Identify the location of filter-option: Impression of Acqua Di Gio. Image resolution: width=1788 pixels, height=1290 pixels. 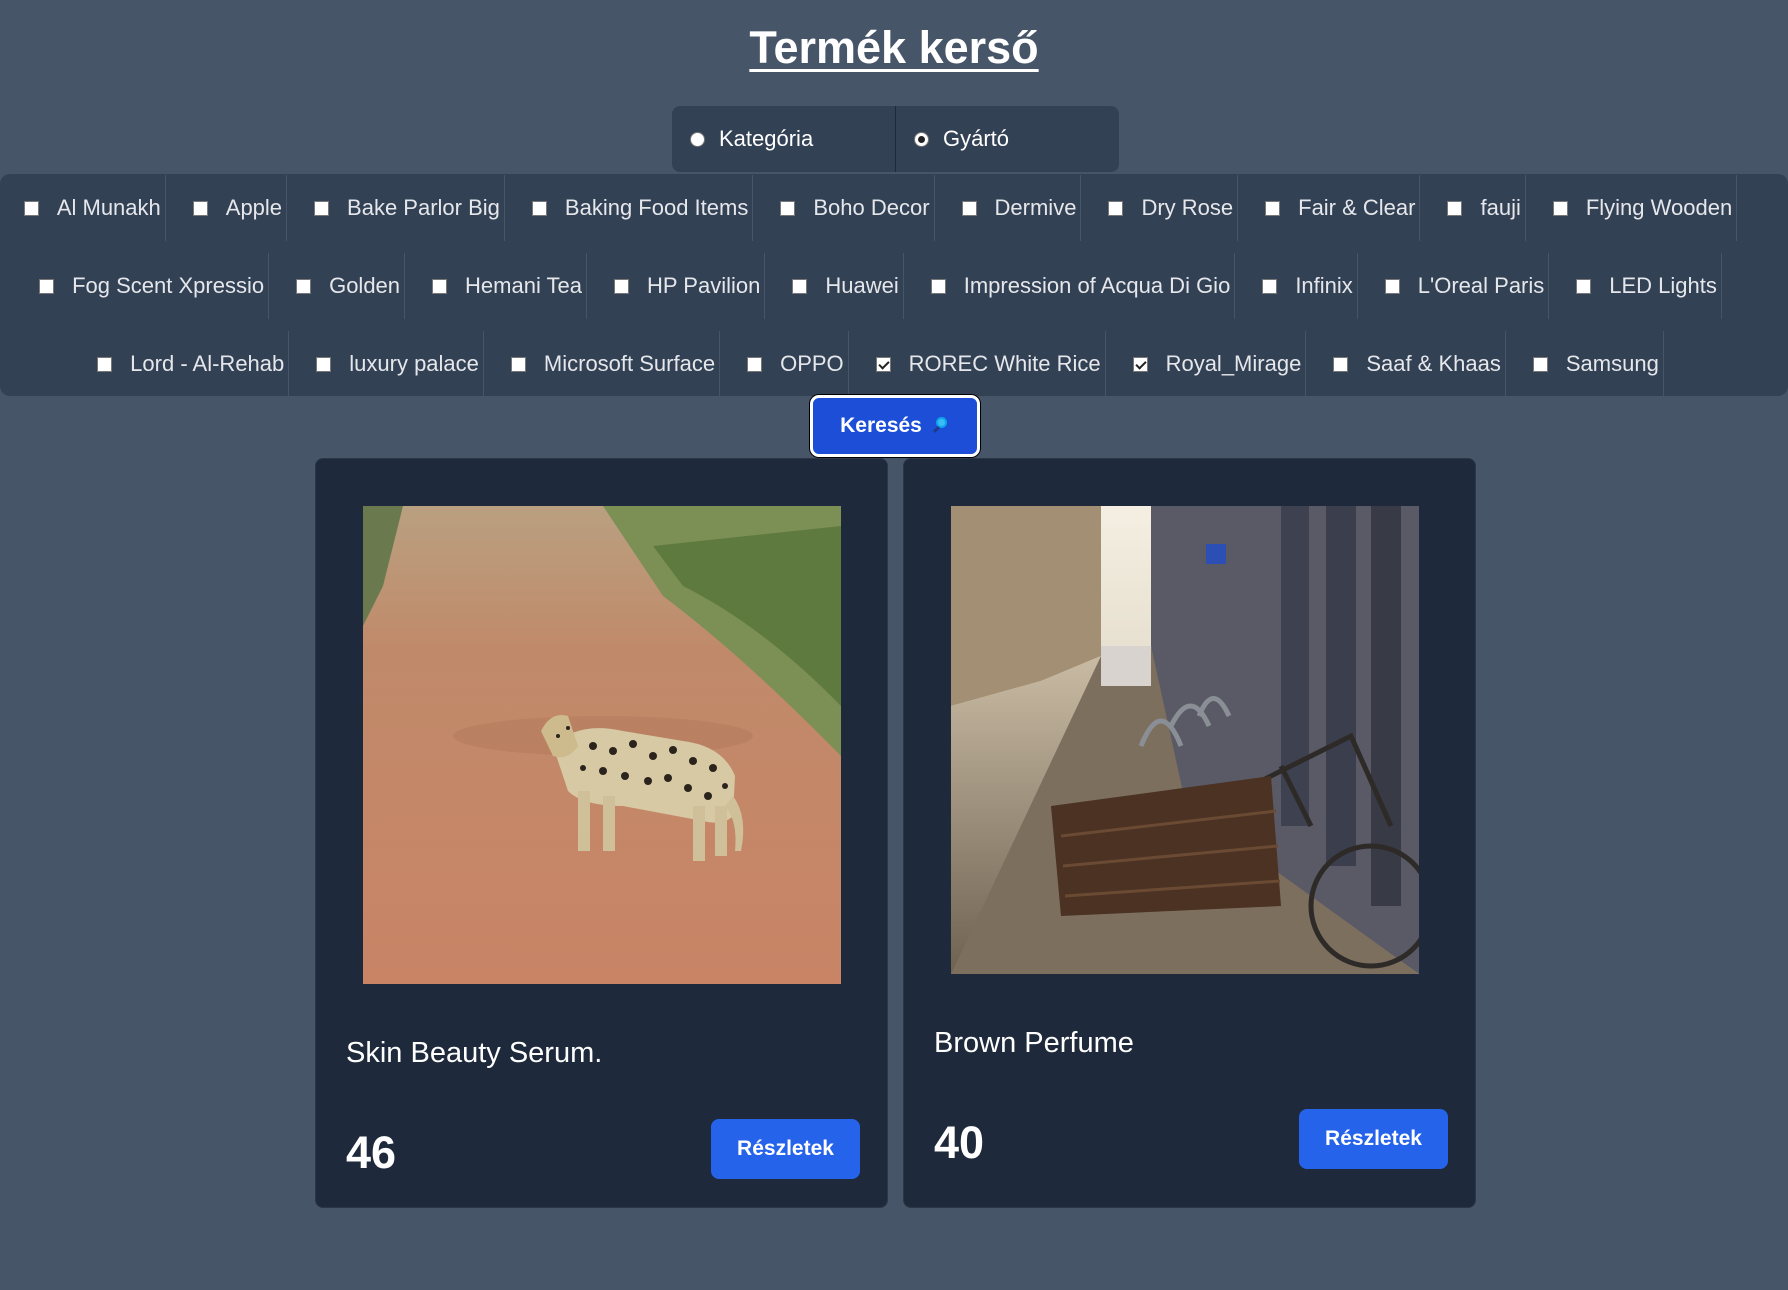
(1083, 286).